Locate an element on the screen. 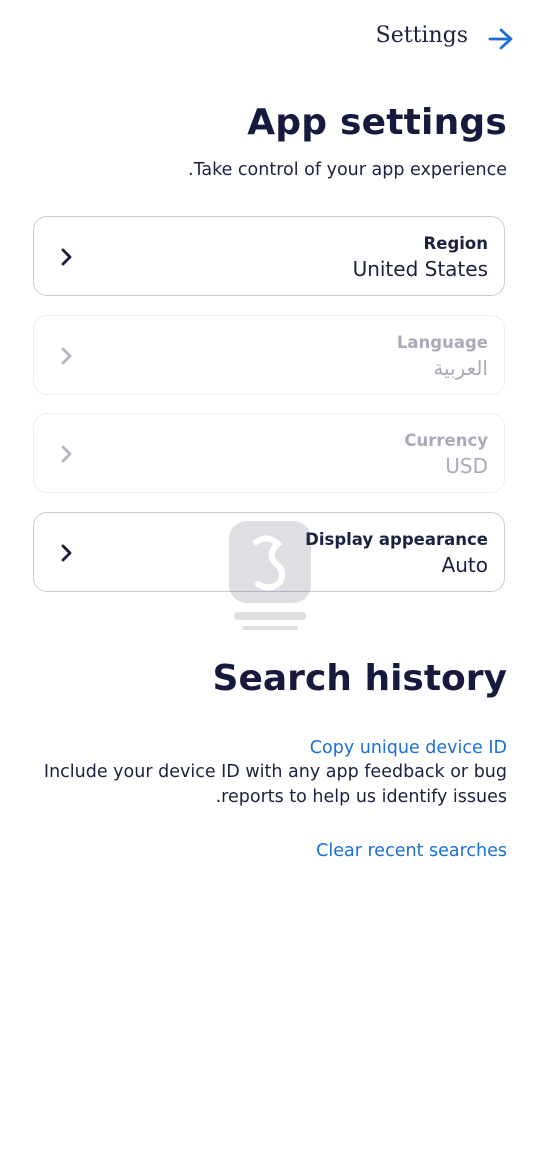 Image resolution: width=540 pixels, height=1158 pixels. page-subtitle: Take control of your app experience. is located at coordinates (347, 170).